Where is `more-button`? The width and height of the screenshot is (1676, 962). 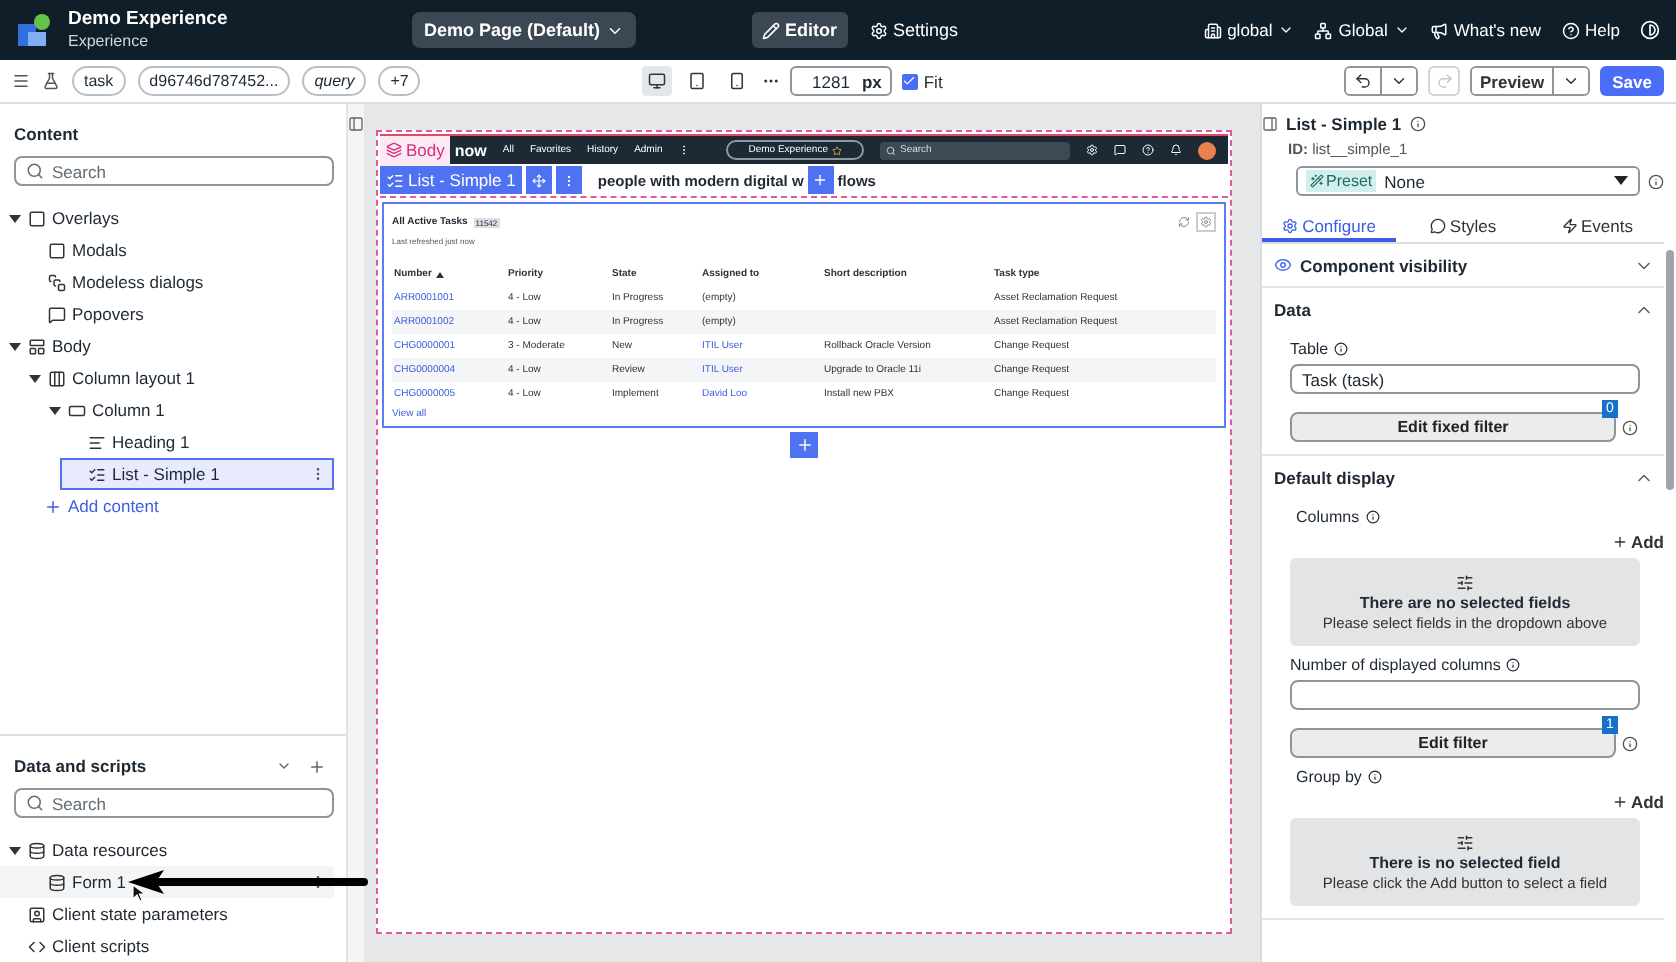
more-button is located at coordinates (568, 180).